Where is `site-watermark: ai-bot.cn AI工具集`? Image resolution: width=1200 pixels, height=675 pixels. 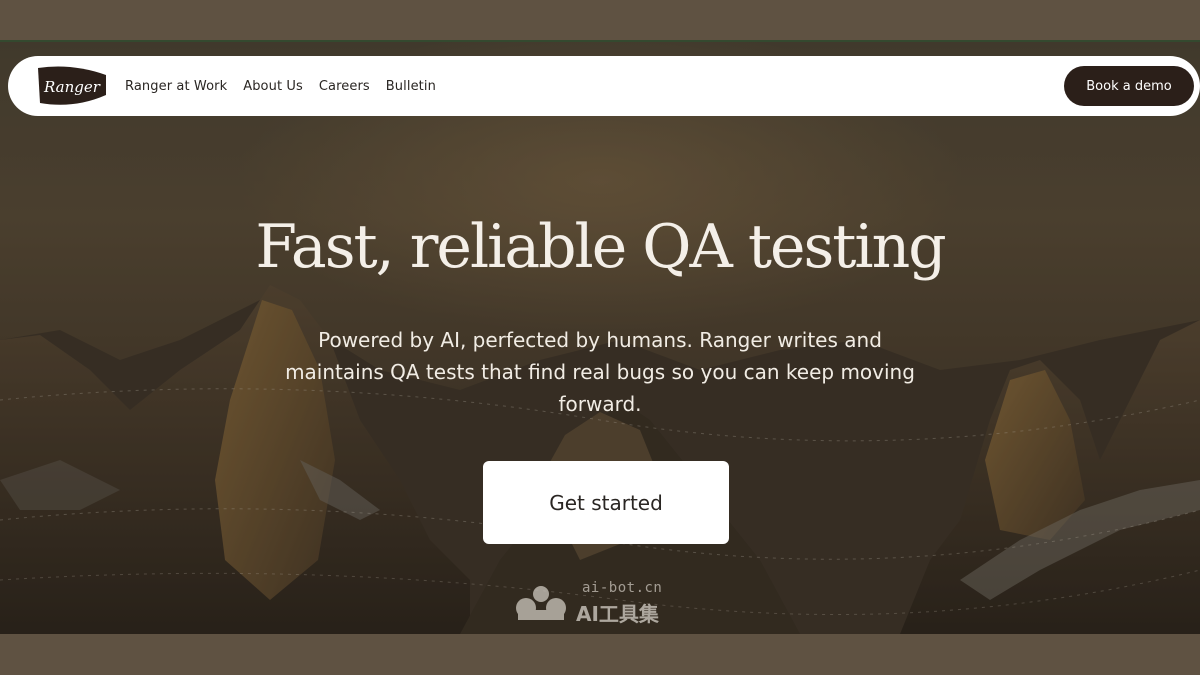
site-watermark: ai-bot.cn AI工具集 is located at coordinates (602, 603).